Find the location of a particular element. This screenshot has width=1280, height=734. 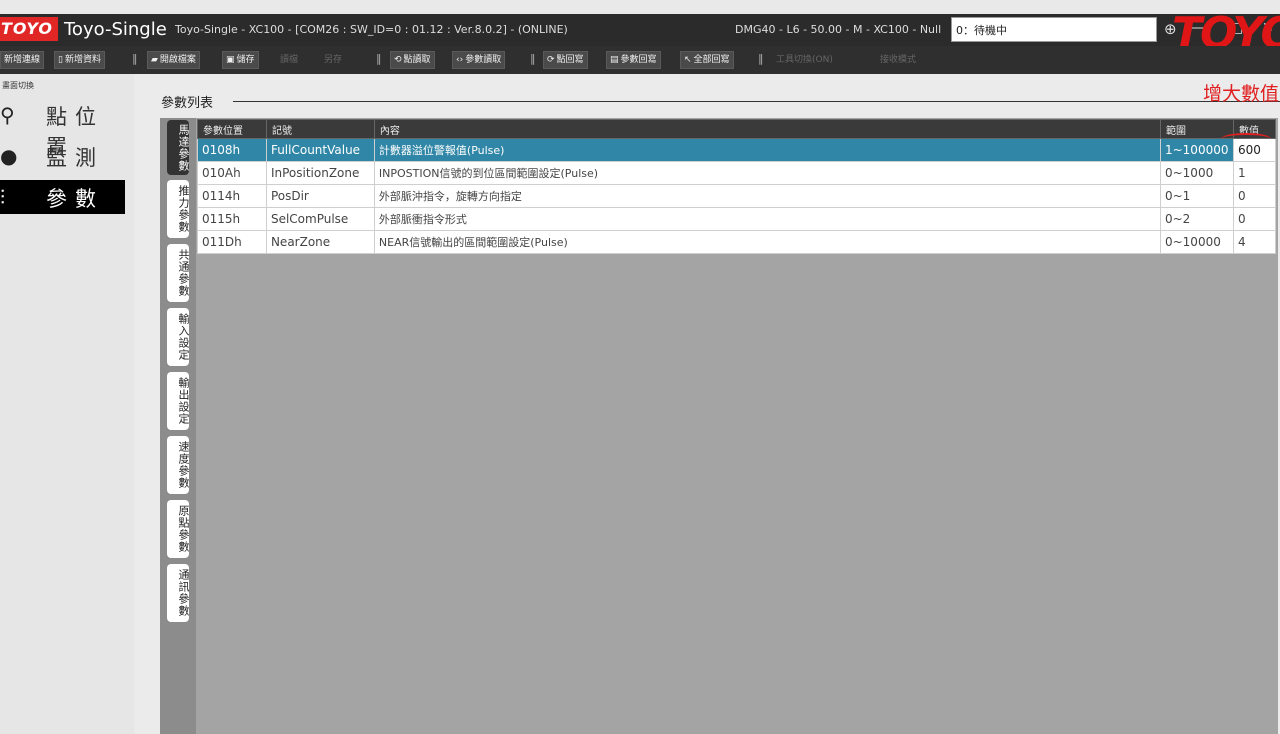

disabled-save-as-label: 另存 is located at coordinates (333, 60).